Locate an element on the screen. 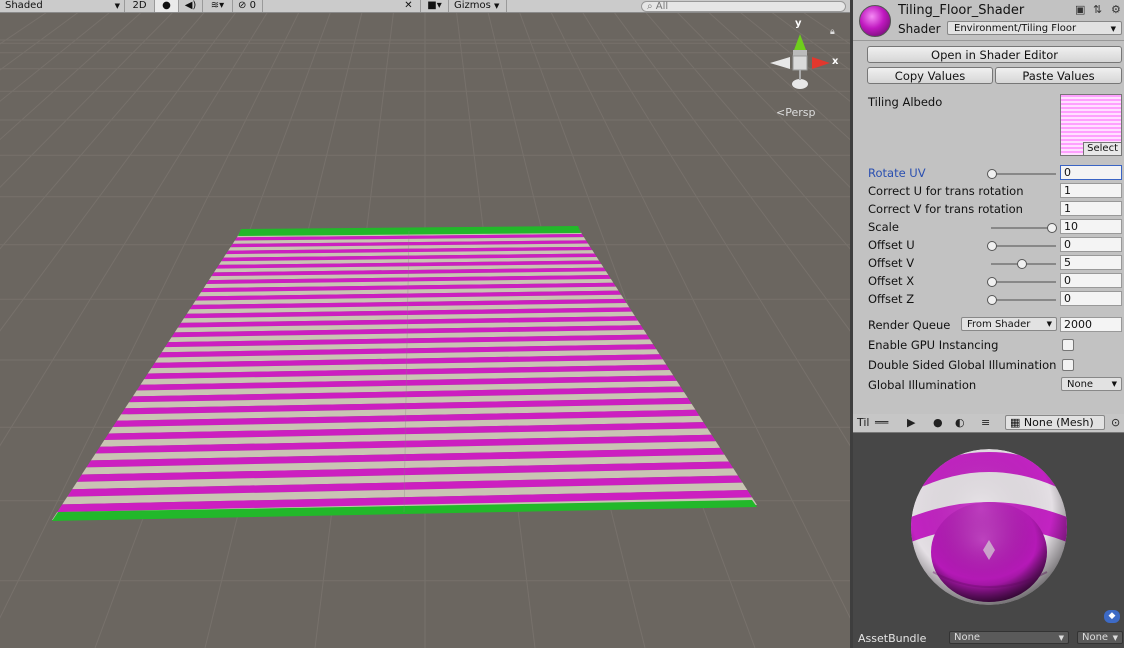 This screenshot has width=1124, height=648. texture-select-button: Select is located at coordinates (1102, 148).